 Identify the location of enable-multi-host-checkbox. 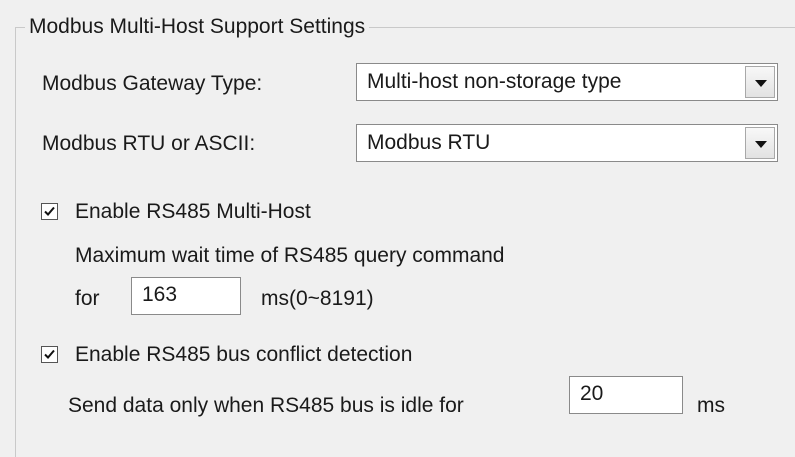
(49, 211).